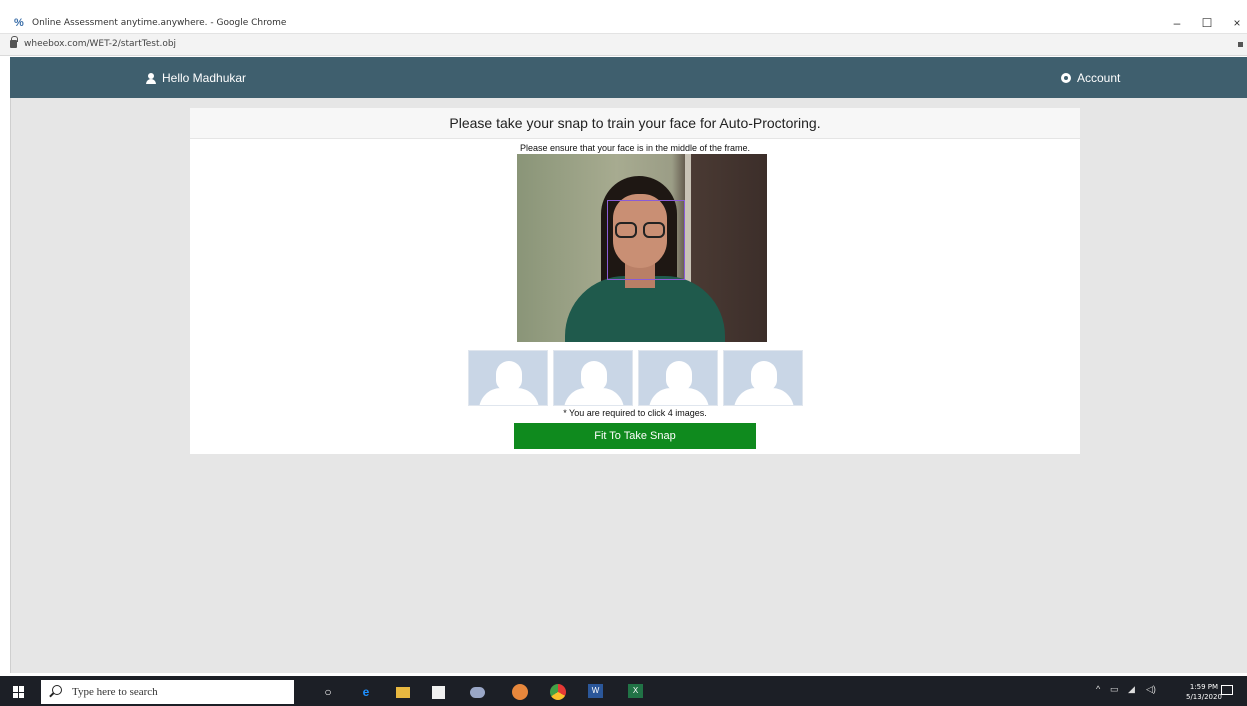 This screenshot has width=1247, height=706. I want to click on user-greeting: Hello Madhukar, so click(196, 78).